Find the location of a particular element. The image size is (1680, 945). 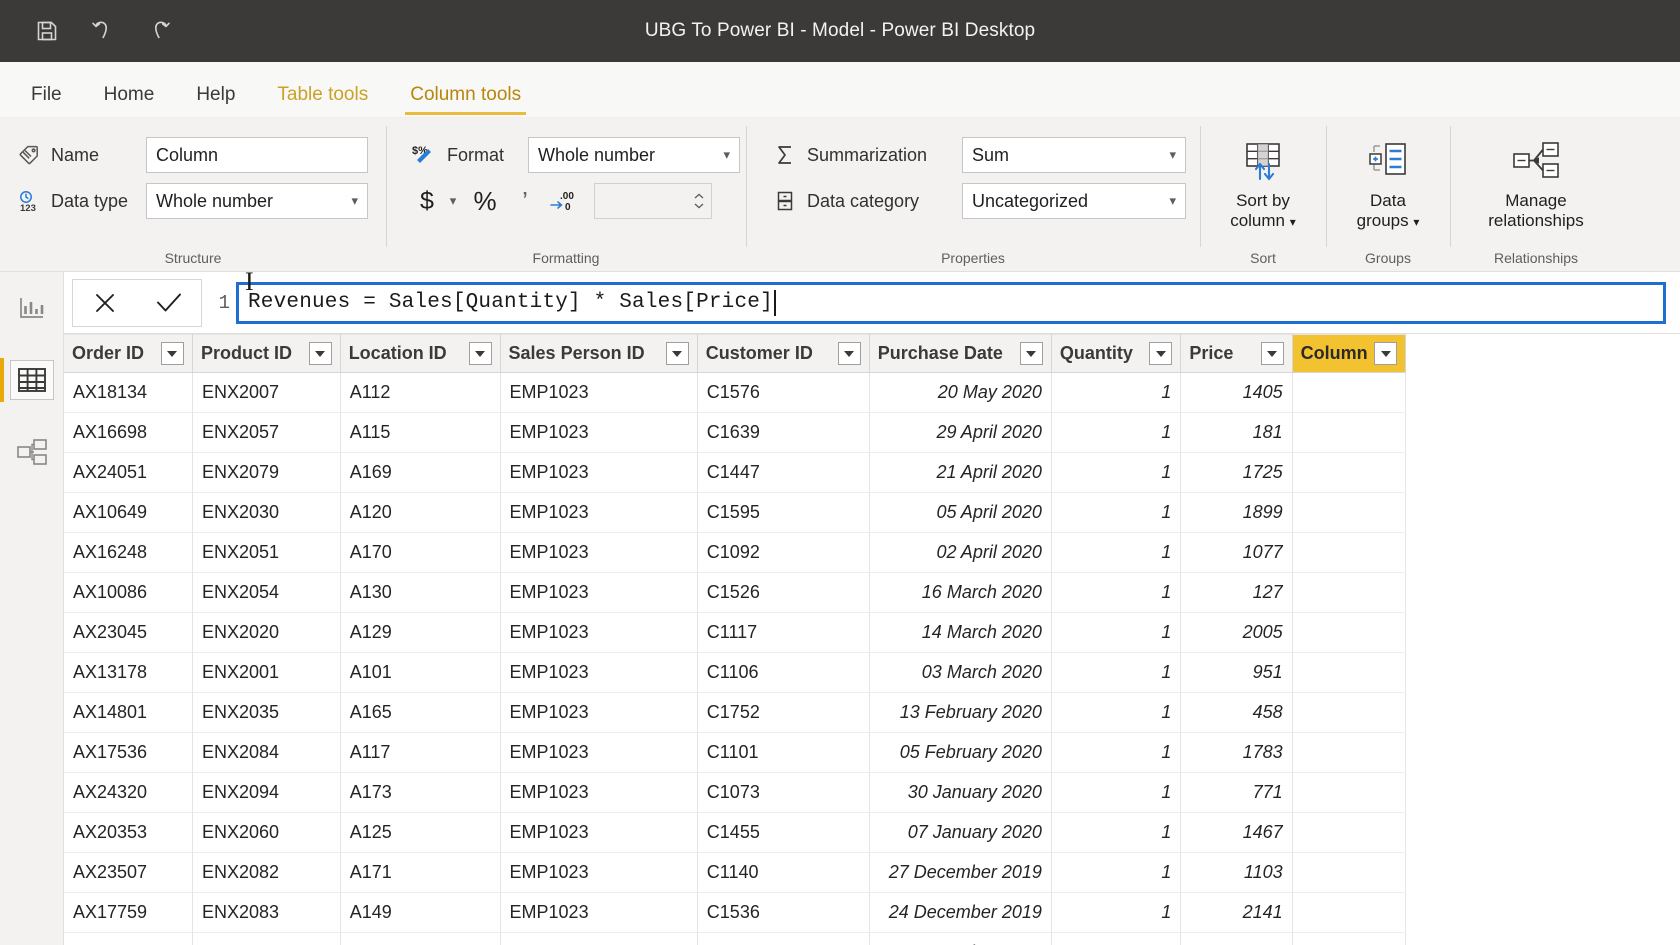

column-name-input: Column is located at coordinates (257, 155).